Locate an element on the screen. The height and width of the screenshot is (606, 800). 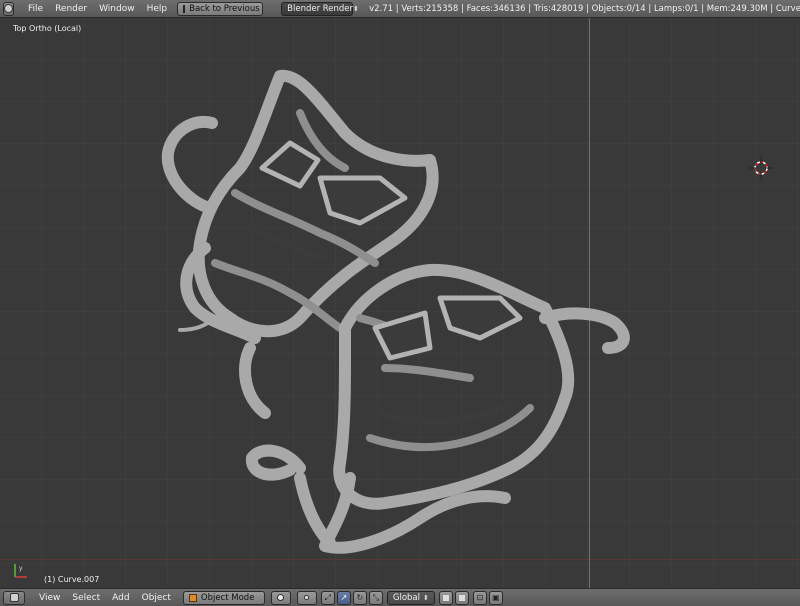
render-engine-select: Blender Render ⬍ is located at coordinates (320, 8).